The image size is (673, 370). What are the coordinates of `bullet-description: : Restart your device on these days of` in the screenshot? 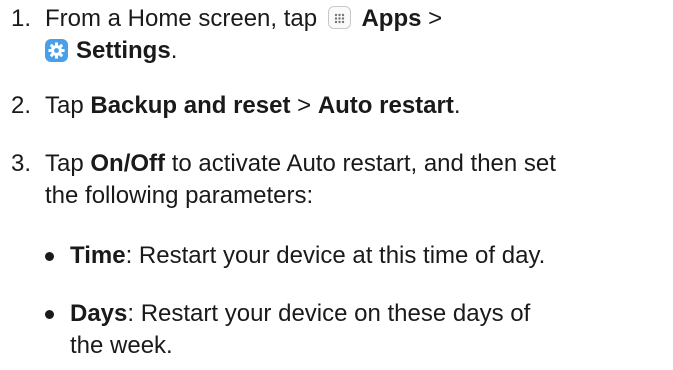 It's located at (329, 313).